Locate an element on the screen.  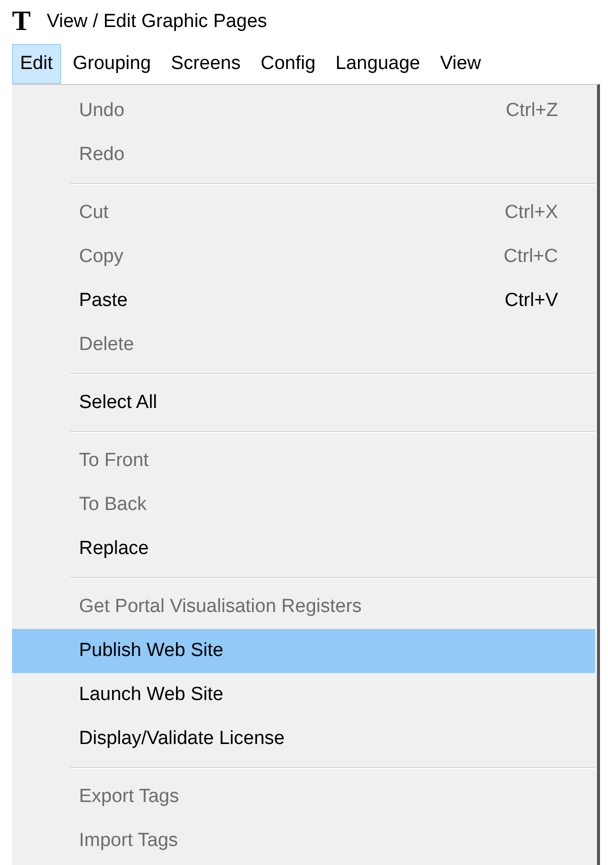
menu-bar-item: Grouping is located at coordinates (111, 64).